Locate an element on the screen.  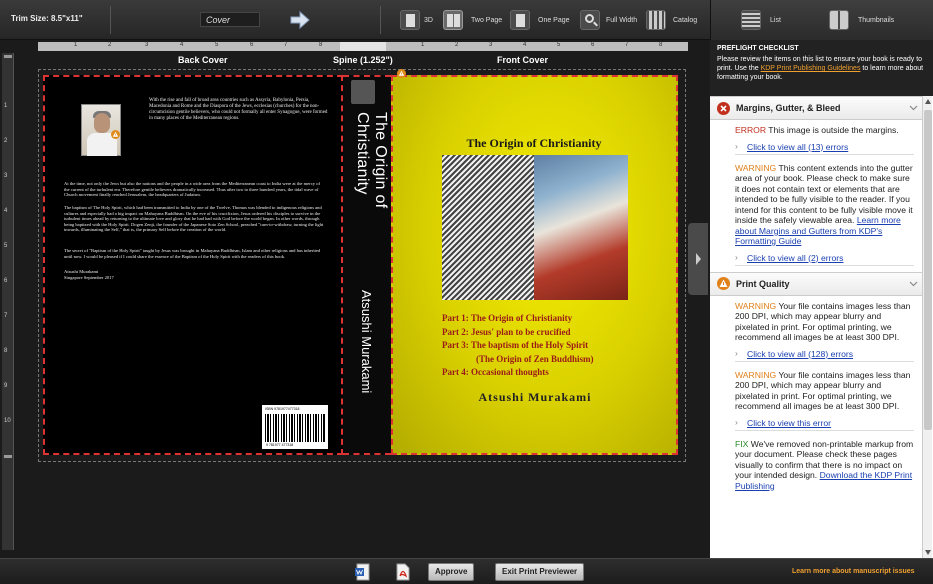
view-two-page-button: Two Page is located at coordinates (472, 20).